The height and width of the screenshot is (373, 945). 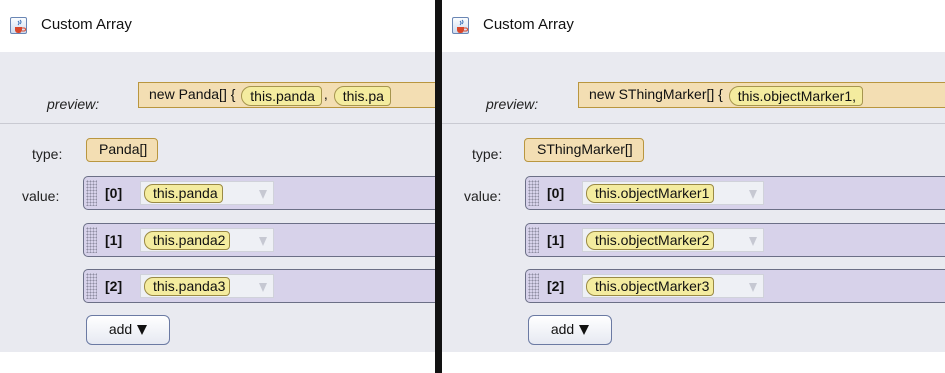 I want to click on item-value-combo: this.objectMarker1, so click(x=673, y=193).